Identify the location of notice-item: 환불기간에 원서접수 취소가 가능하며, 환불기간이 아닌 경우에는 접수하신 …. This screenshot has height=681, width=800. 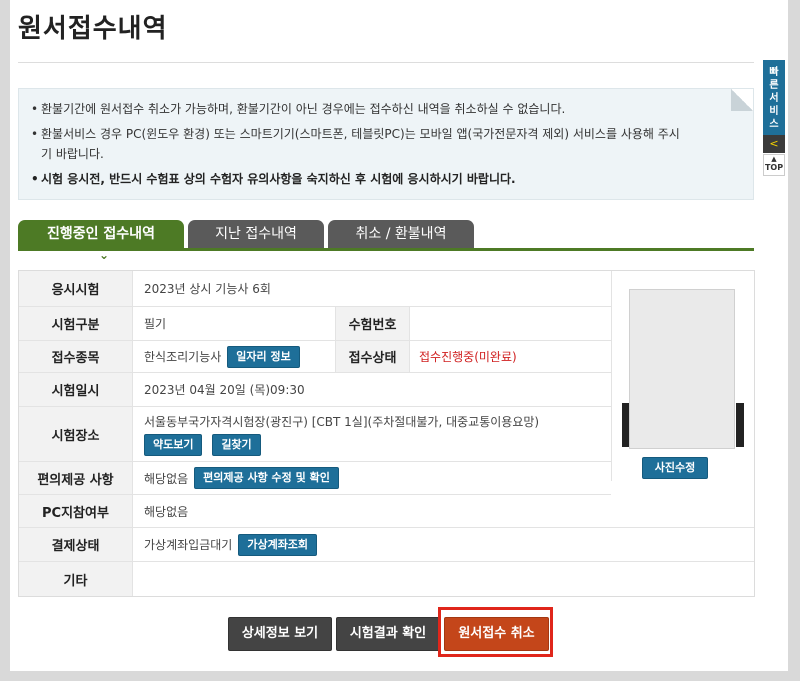
(392, 109).